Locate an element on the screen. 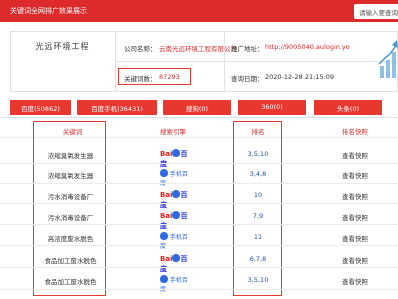 This screenshot has width=398, height=299. keyword-column-highlight is located at coordinates (69, 208).